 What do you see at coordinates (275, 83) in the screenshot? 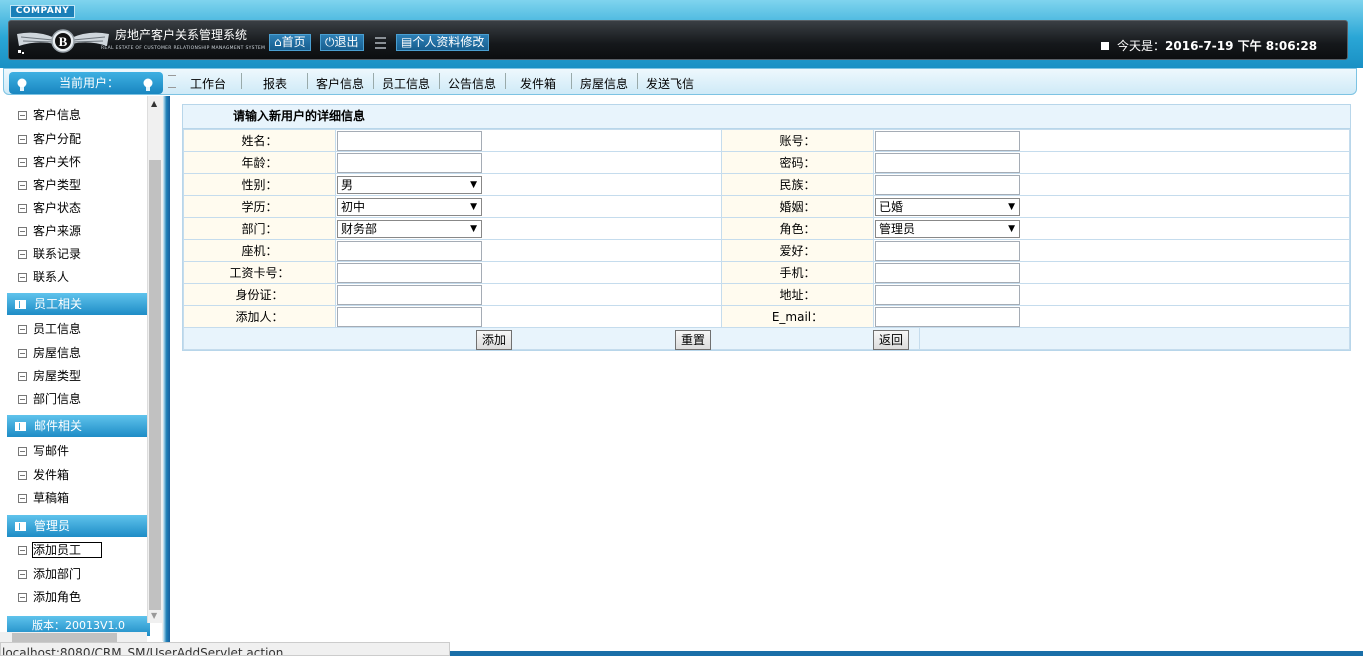
I see `nav-reports: 报表` at bounding box center [275, 83].